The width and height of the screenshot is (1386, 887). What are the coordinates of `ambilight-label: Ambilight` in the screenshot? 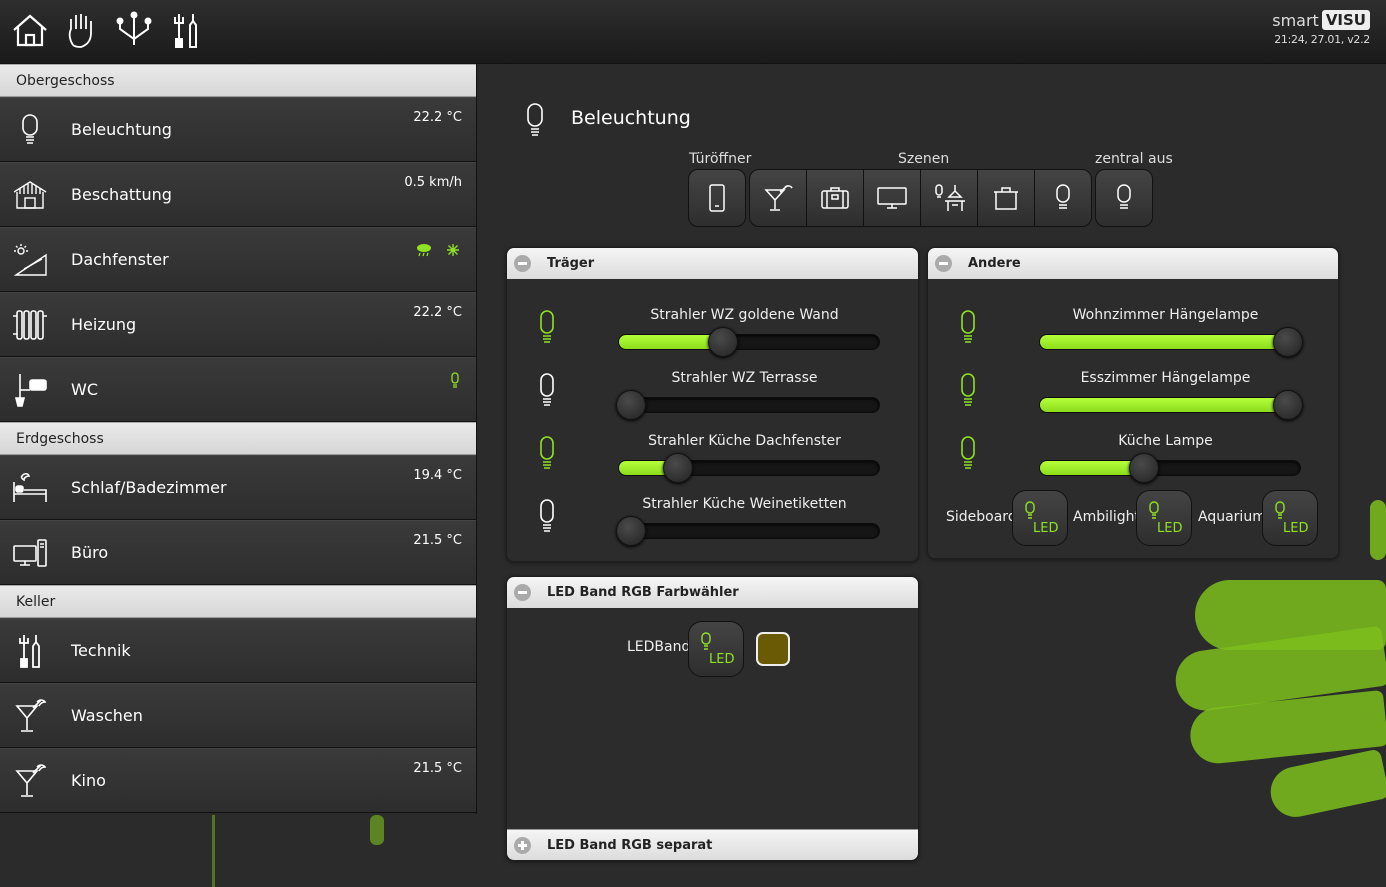 It's located at (1107, 517).